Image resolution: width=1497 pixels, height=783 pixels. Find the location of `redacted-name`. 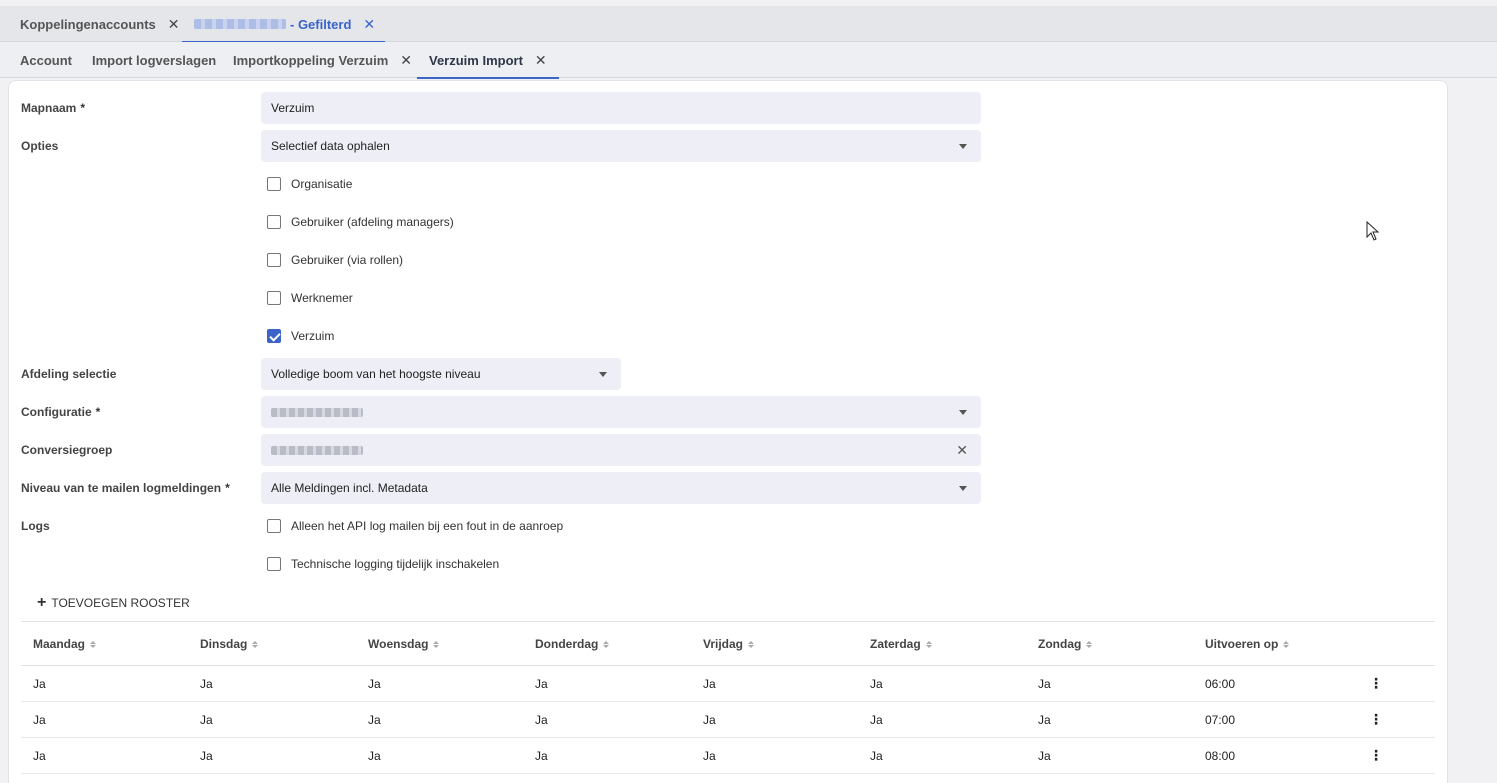

redacted-name is located at coordinates (240, 24).